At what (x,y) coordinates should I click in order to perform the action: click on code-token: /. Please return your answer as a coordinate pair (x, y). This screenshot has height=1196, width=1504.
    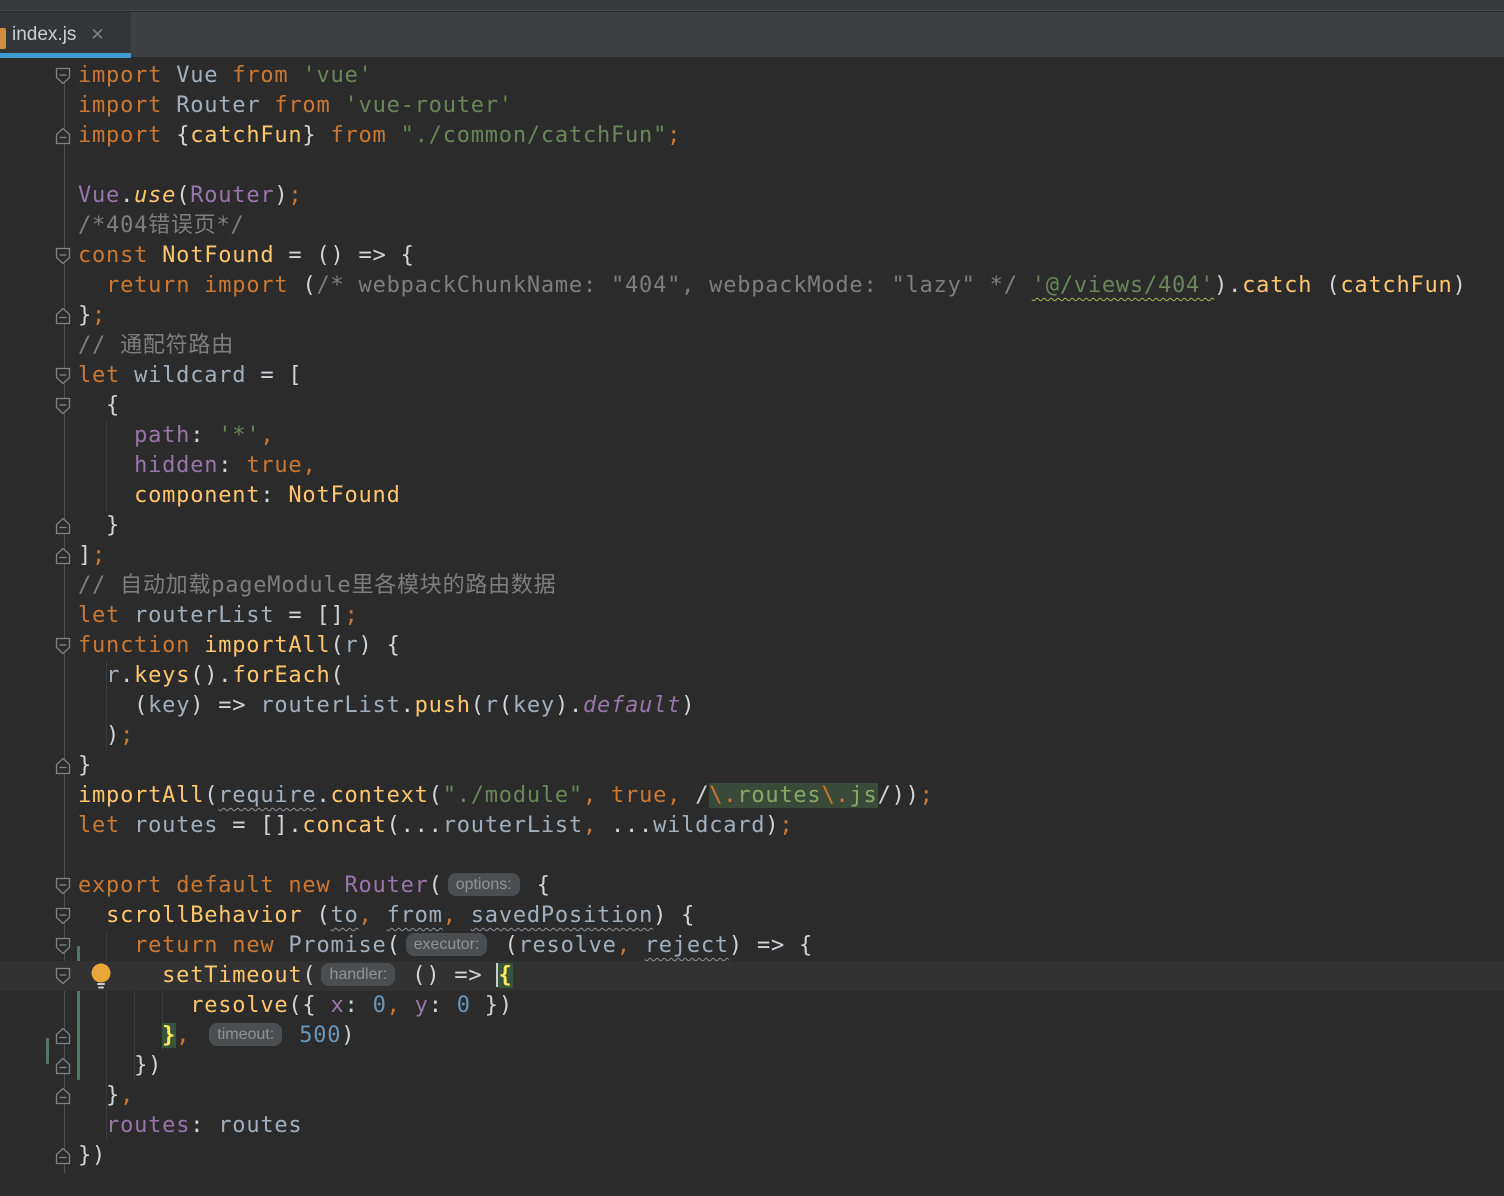
    Looking at the image, I should click on (695, 795).